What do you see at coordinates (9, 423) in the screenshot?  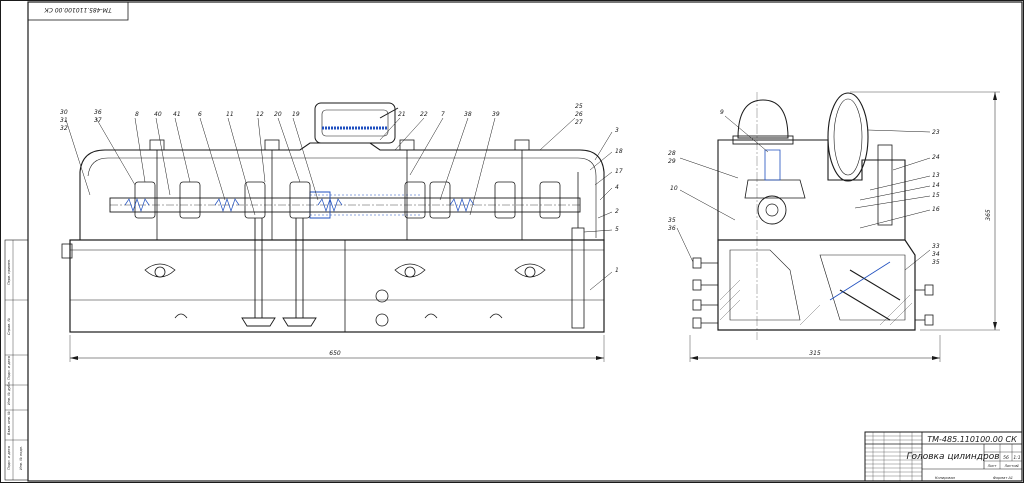 I see `strip-text-4: Взам. инв. №` at bounding box center [9, 423].